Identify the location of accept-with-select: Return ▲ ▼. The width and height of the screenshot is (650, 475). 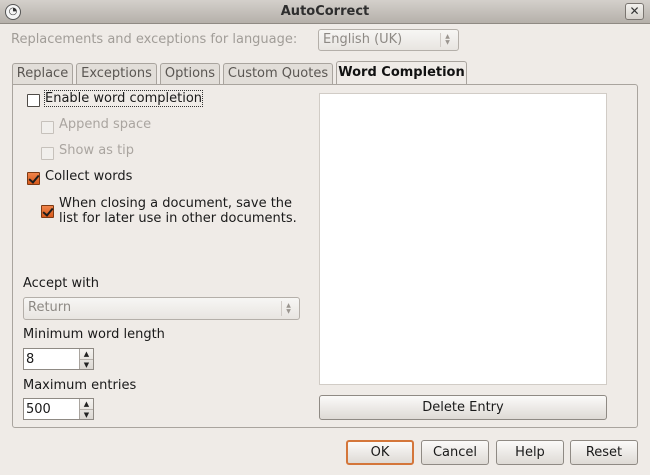
(161, 308).